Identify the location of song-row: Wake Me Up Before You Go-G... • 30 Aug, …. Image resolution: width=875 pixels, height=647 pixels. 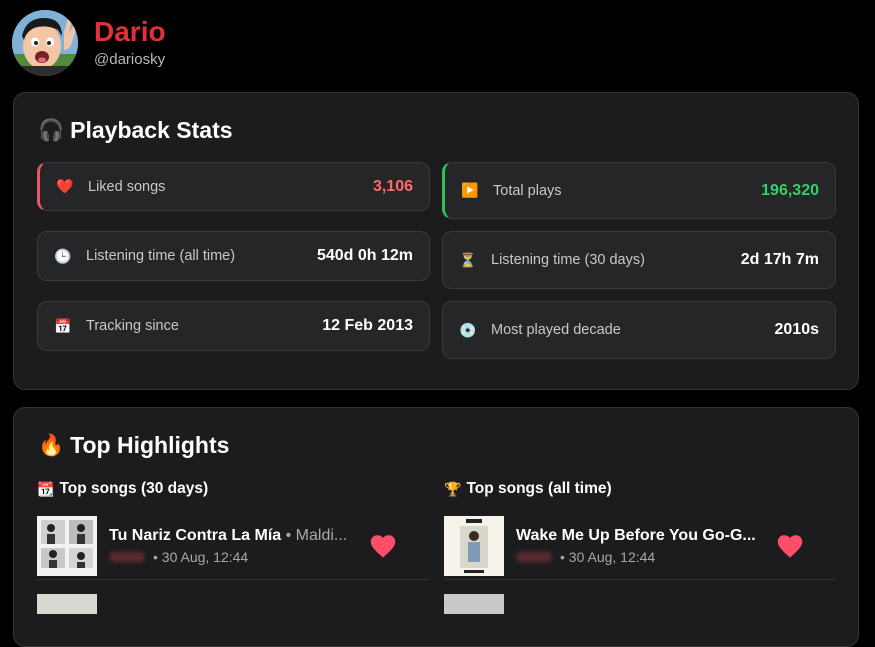
(640, 546).